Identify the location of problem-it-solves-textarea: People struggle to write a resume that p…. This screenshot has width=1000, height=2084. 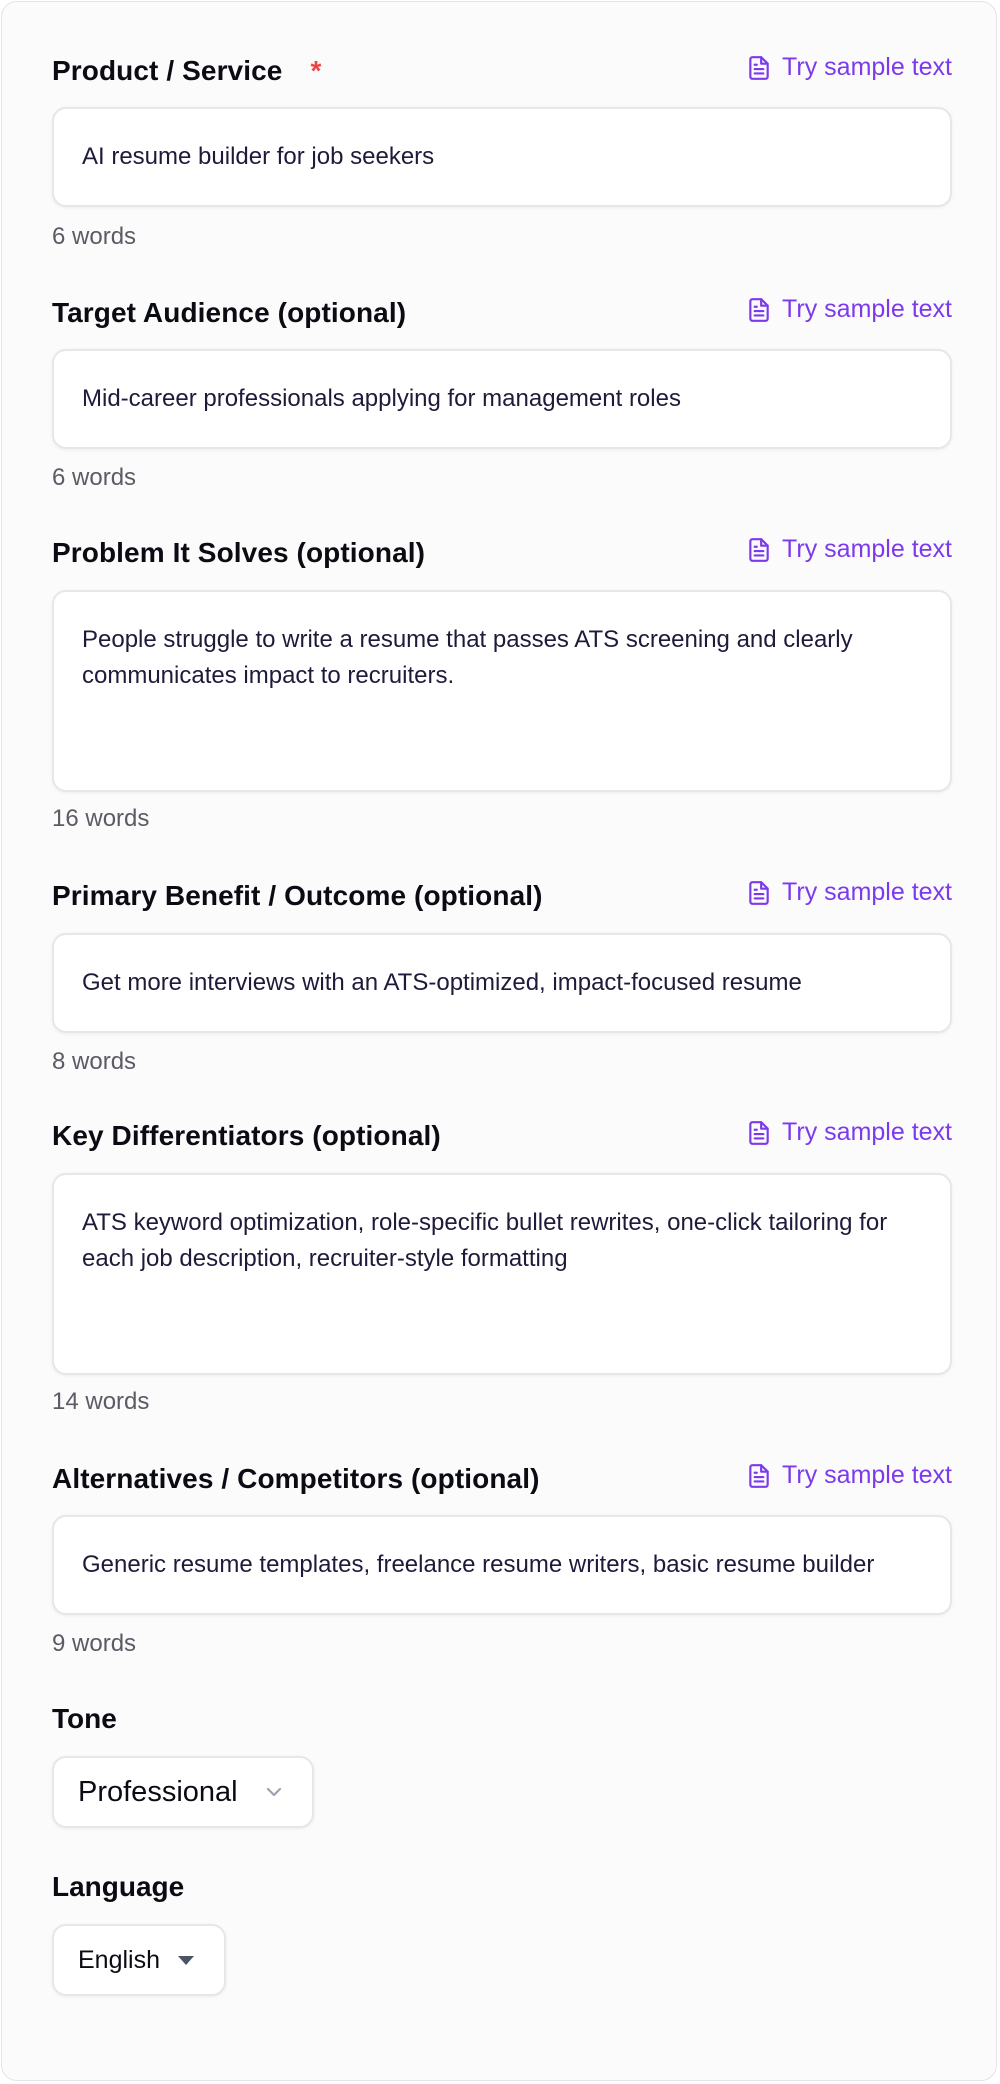
(502, 691).